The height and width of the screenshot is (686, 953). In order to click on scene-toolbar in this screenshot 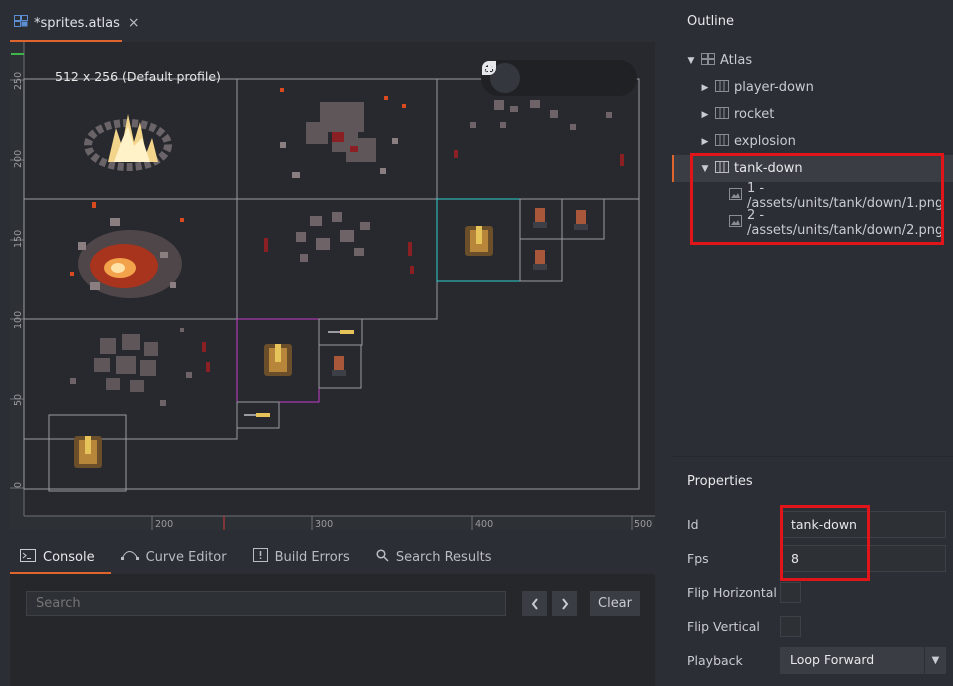, I will do `click(559, 78)`.